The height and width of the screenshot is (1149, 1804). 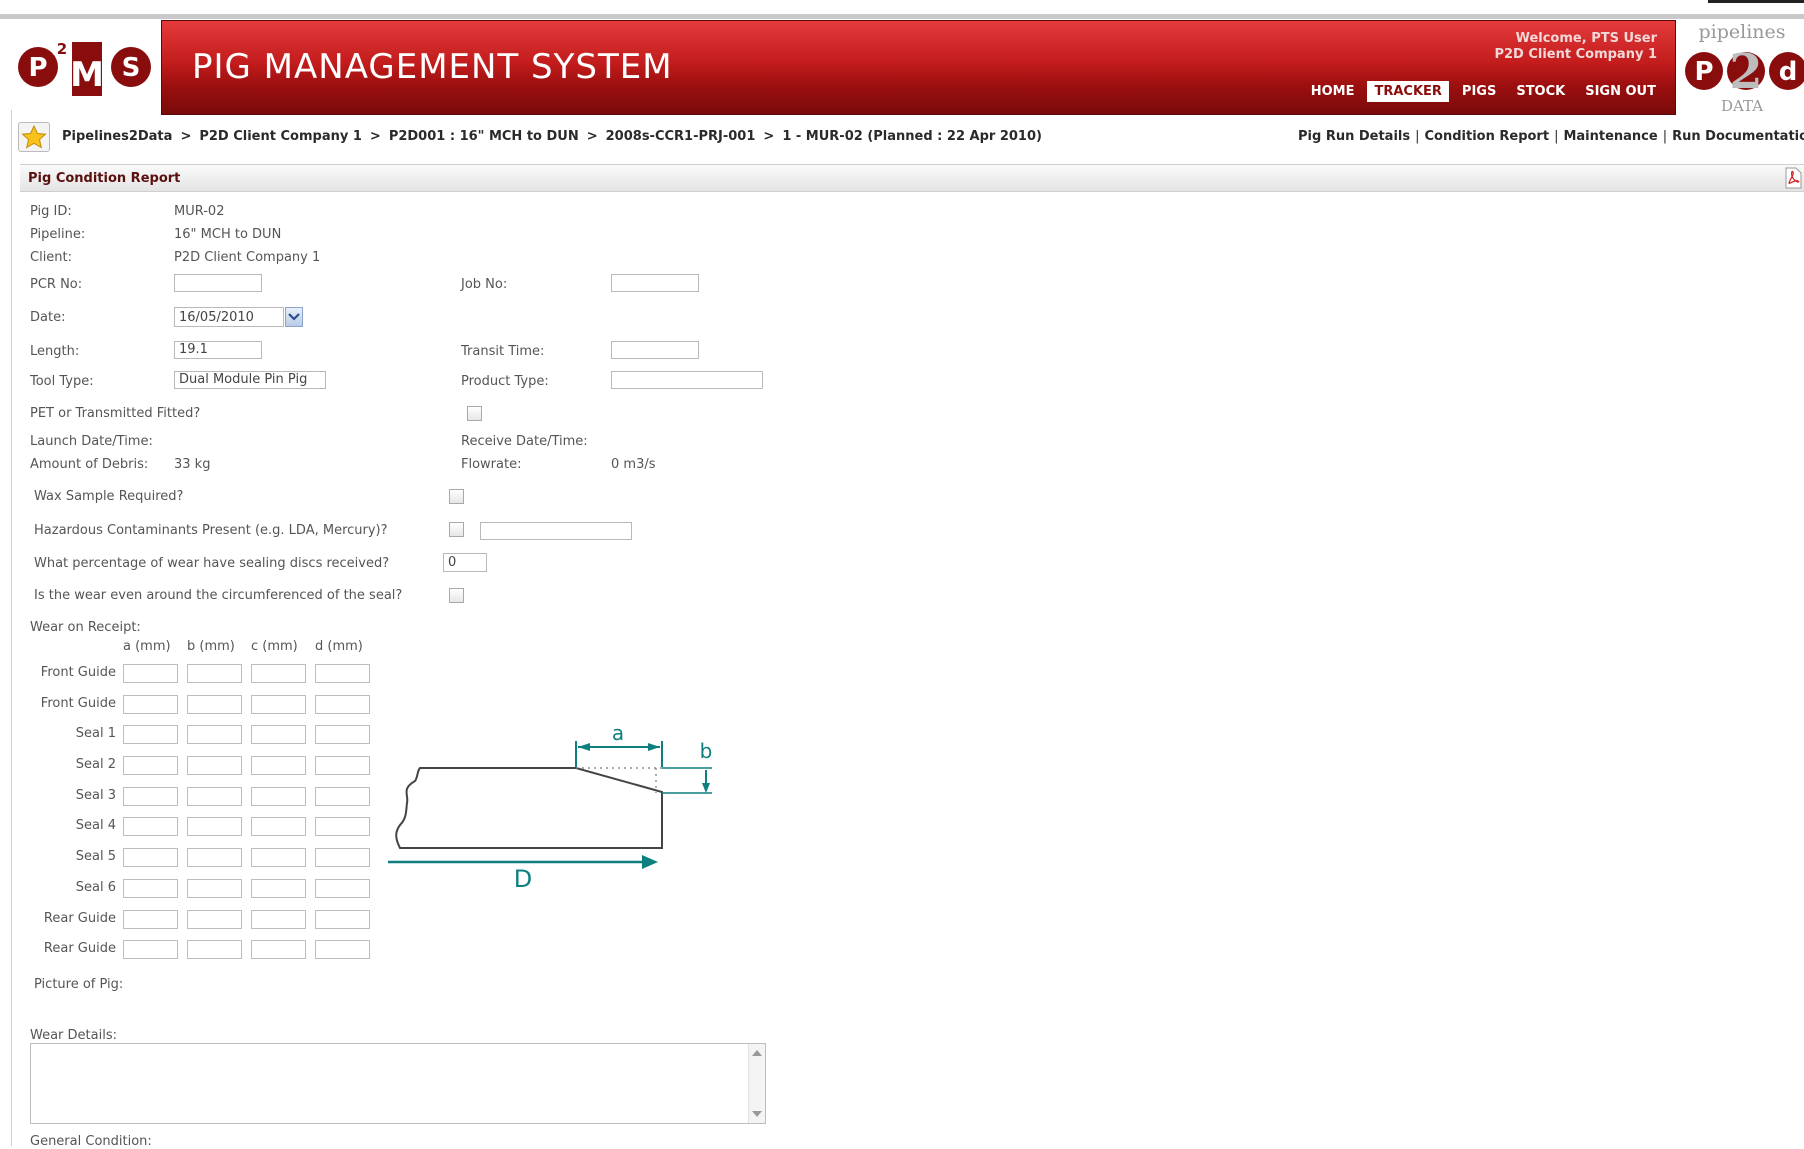 I want to click on wear-row-label: Seal 2, so click(x=95, y=764).